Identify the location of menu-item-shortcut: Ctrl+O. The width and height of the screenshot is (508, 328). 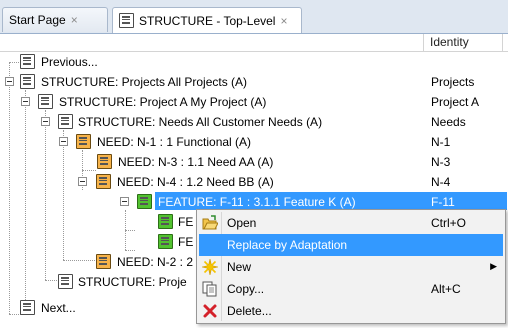
(449, 223).